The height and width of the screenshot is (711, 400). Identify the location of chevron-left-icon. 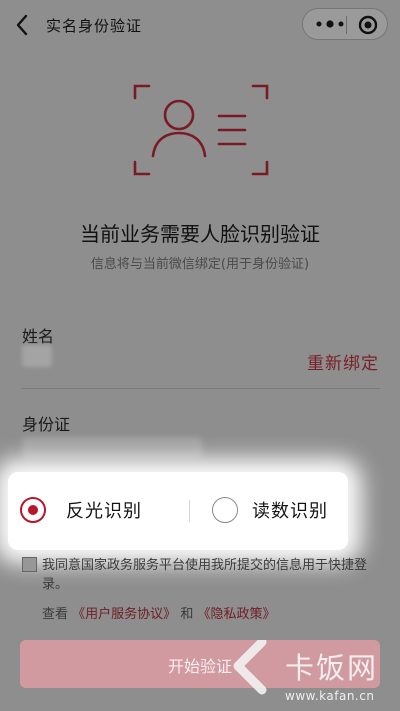
(22, 25).